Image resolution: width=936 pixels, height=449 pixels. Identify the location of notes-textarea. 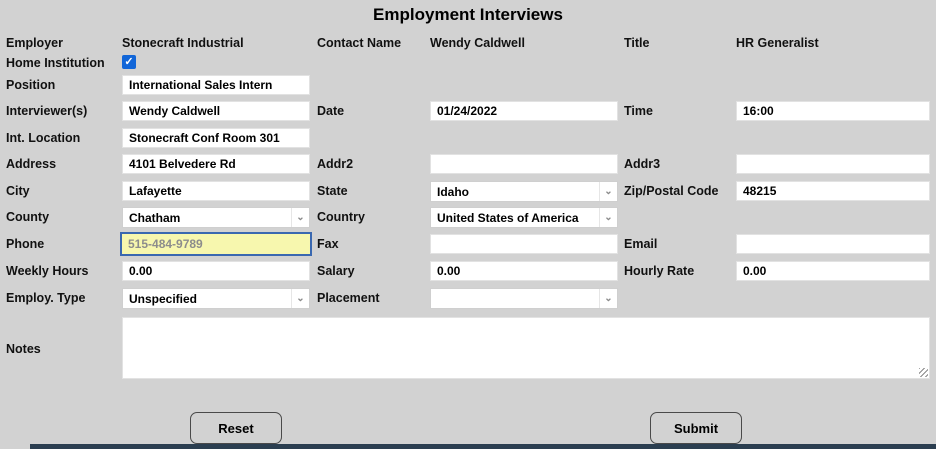
(526, 348).